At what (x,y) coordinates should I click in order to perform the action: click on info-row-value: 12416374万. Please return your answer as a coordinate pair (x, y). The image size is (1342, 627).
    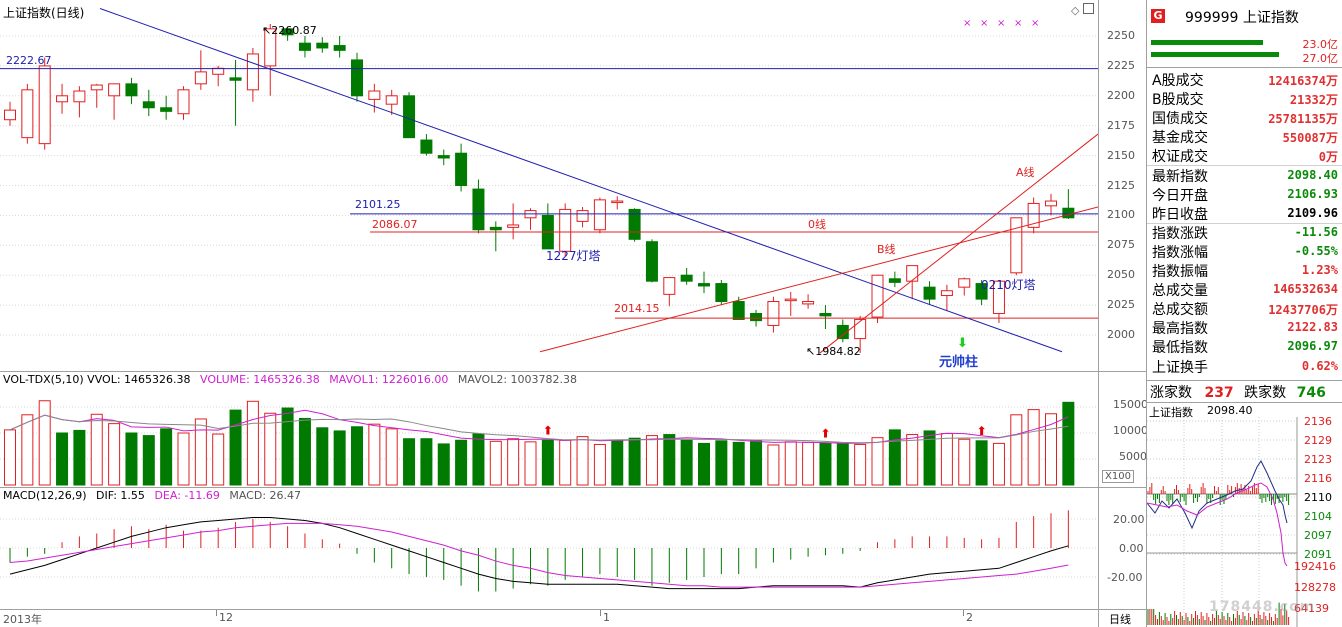
    Looking at the image, I should click on (1303, 81).